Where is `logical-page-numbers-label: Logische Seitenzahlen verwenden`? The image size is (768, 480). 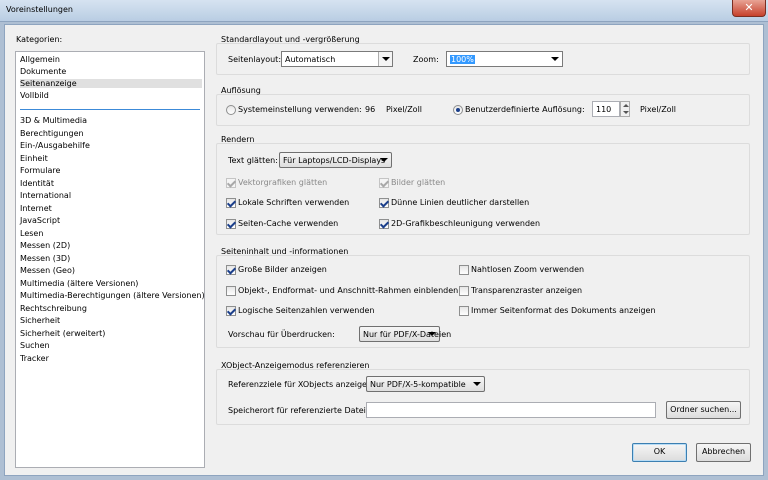
logical-page-numbers-label: Logische Seitenzahlen verwenden is located at coordinates (306, 310).